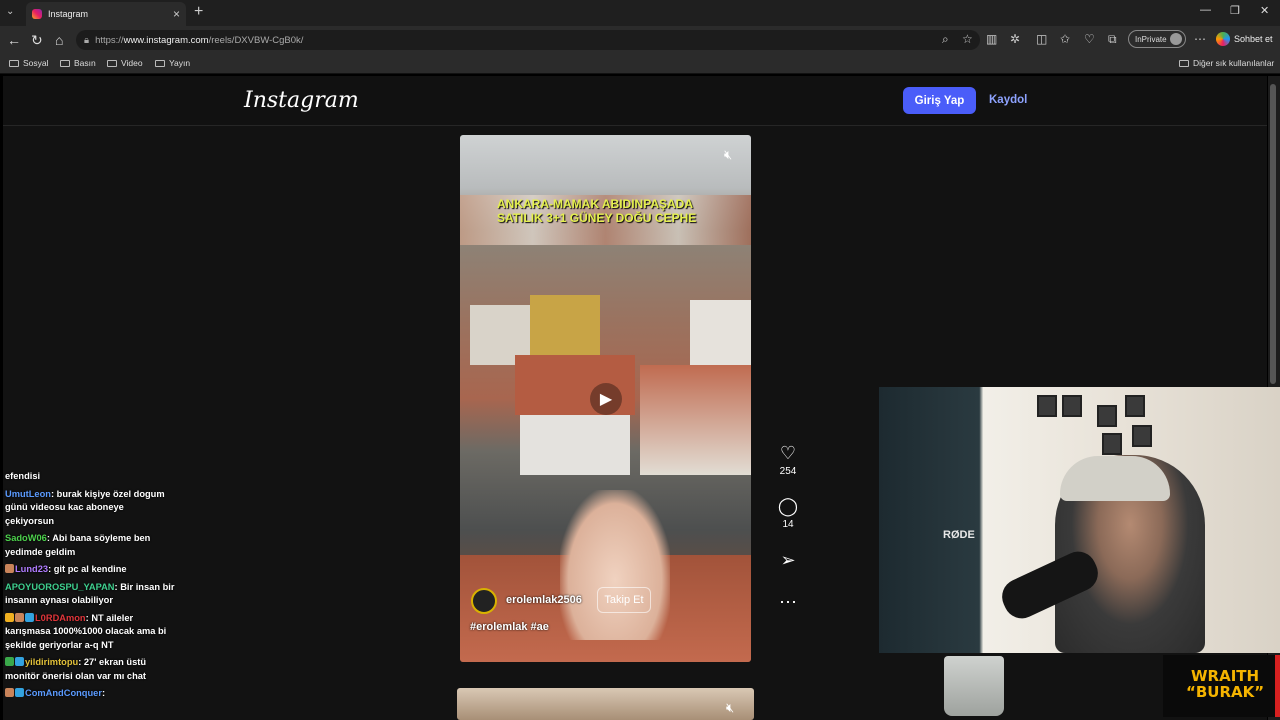  I want to click on instagram-logo: Instagram, so click(301, 100).